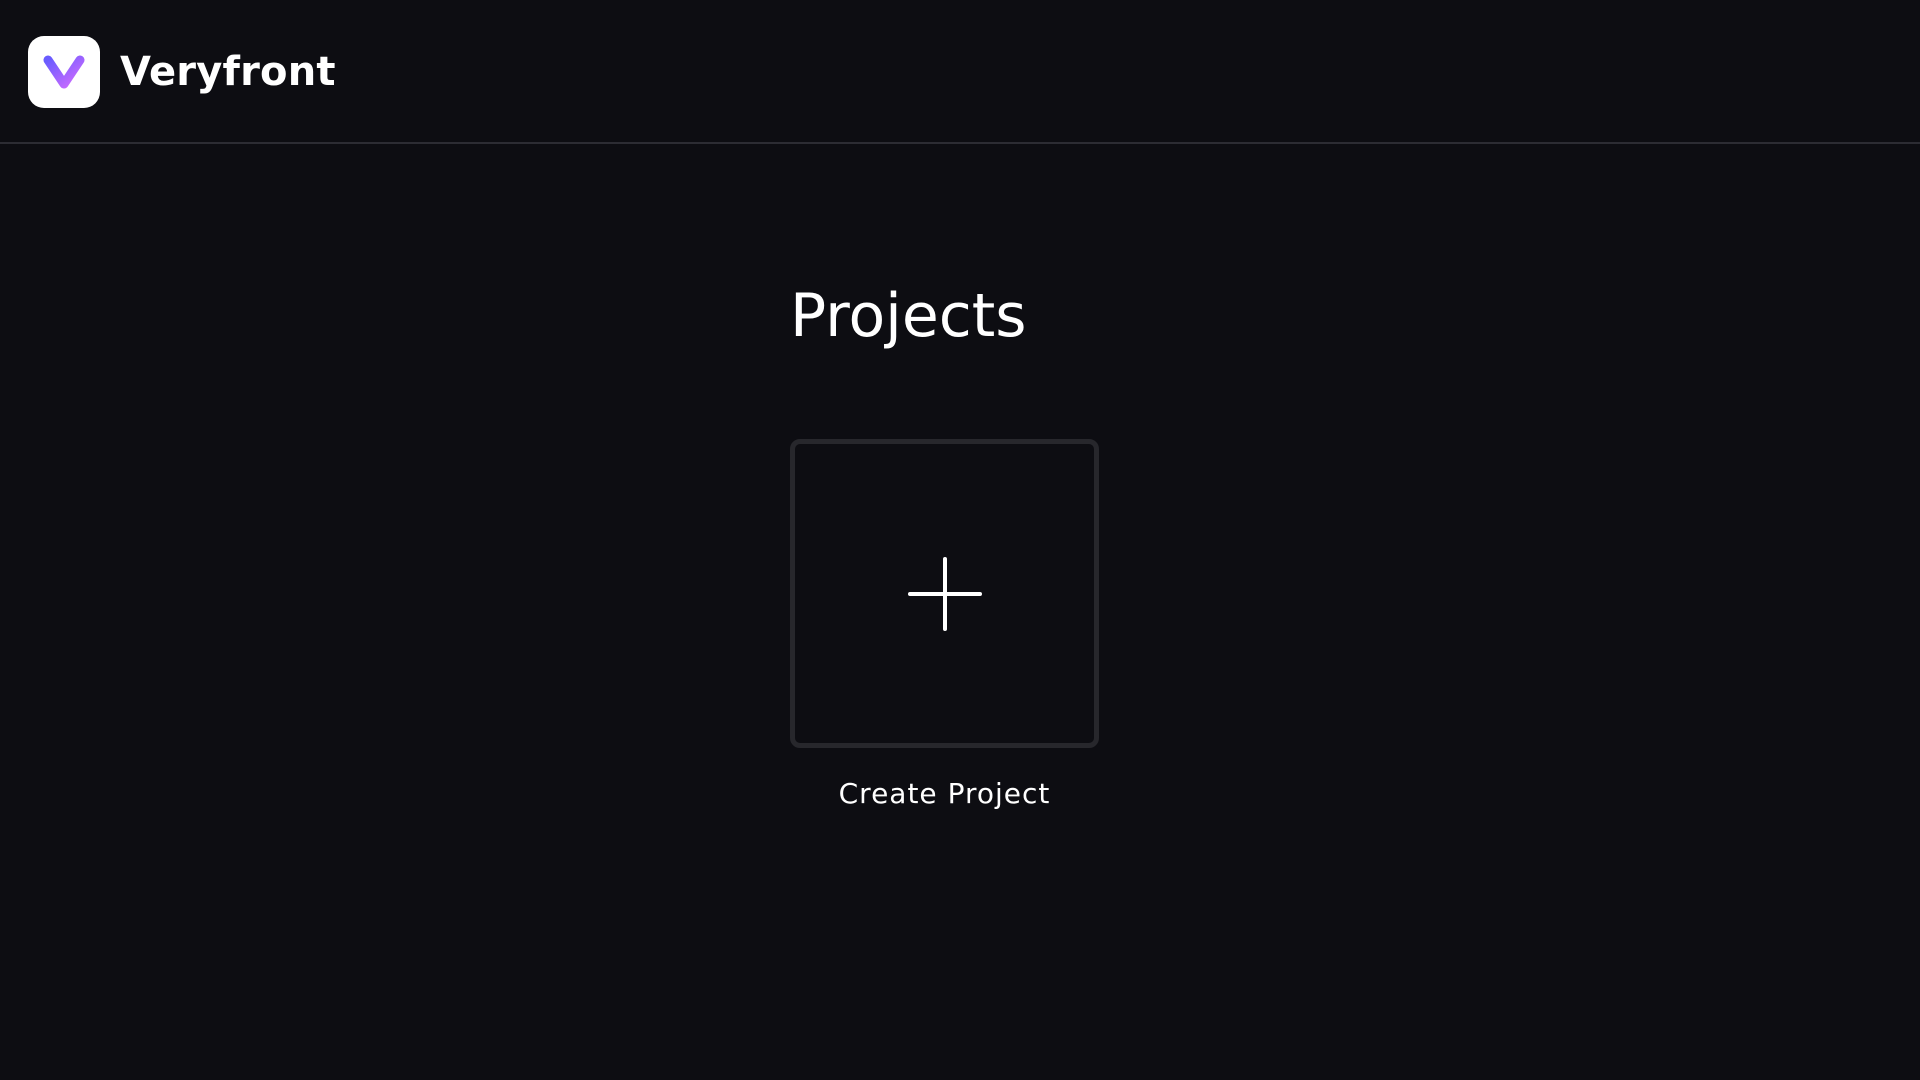  What do you see at coordinates (944, 794) in the screenshot?
I see `create-project-label: Create Project` at bounding box center [944, 794].